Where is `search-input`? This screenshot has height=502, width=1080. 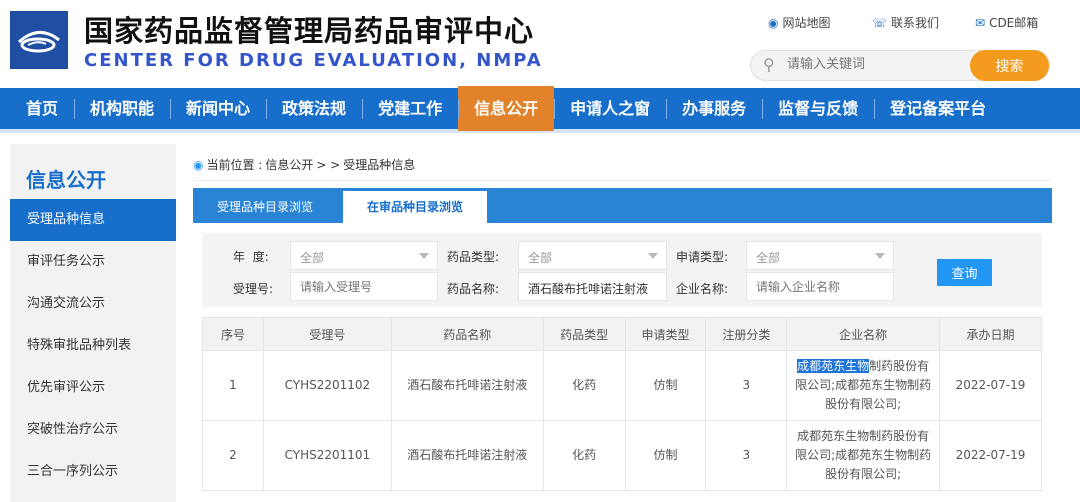
search-input is located at coordinates (877, 64).